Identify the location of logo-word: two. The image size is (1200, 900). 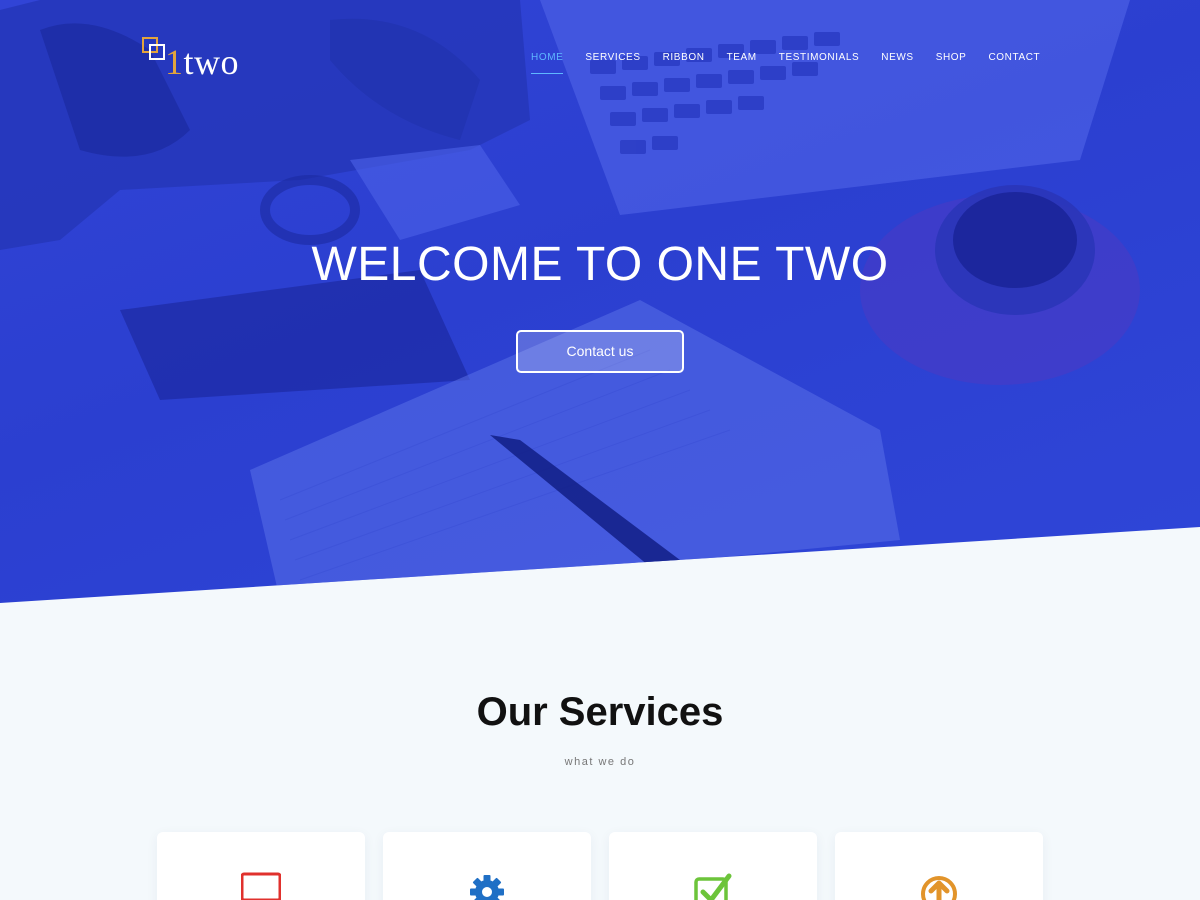
(211, 62).